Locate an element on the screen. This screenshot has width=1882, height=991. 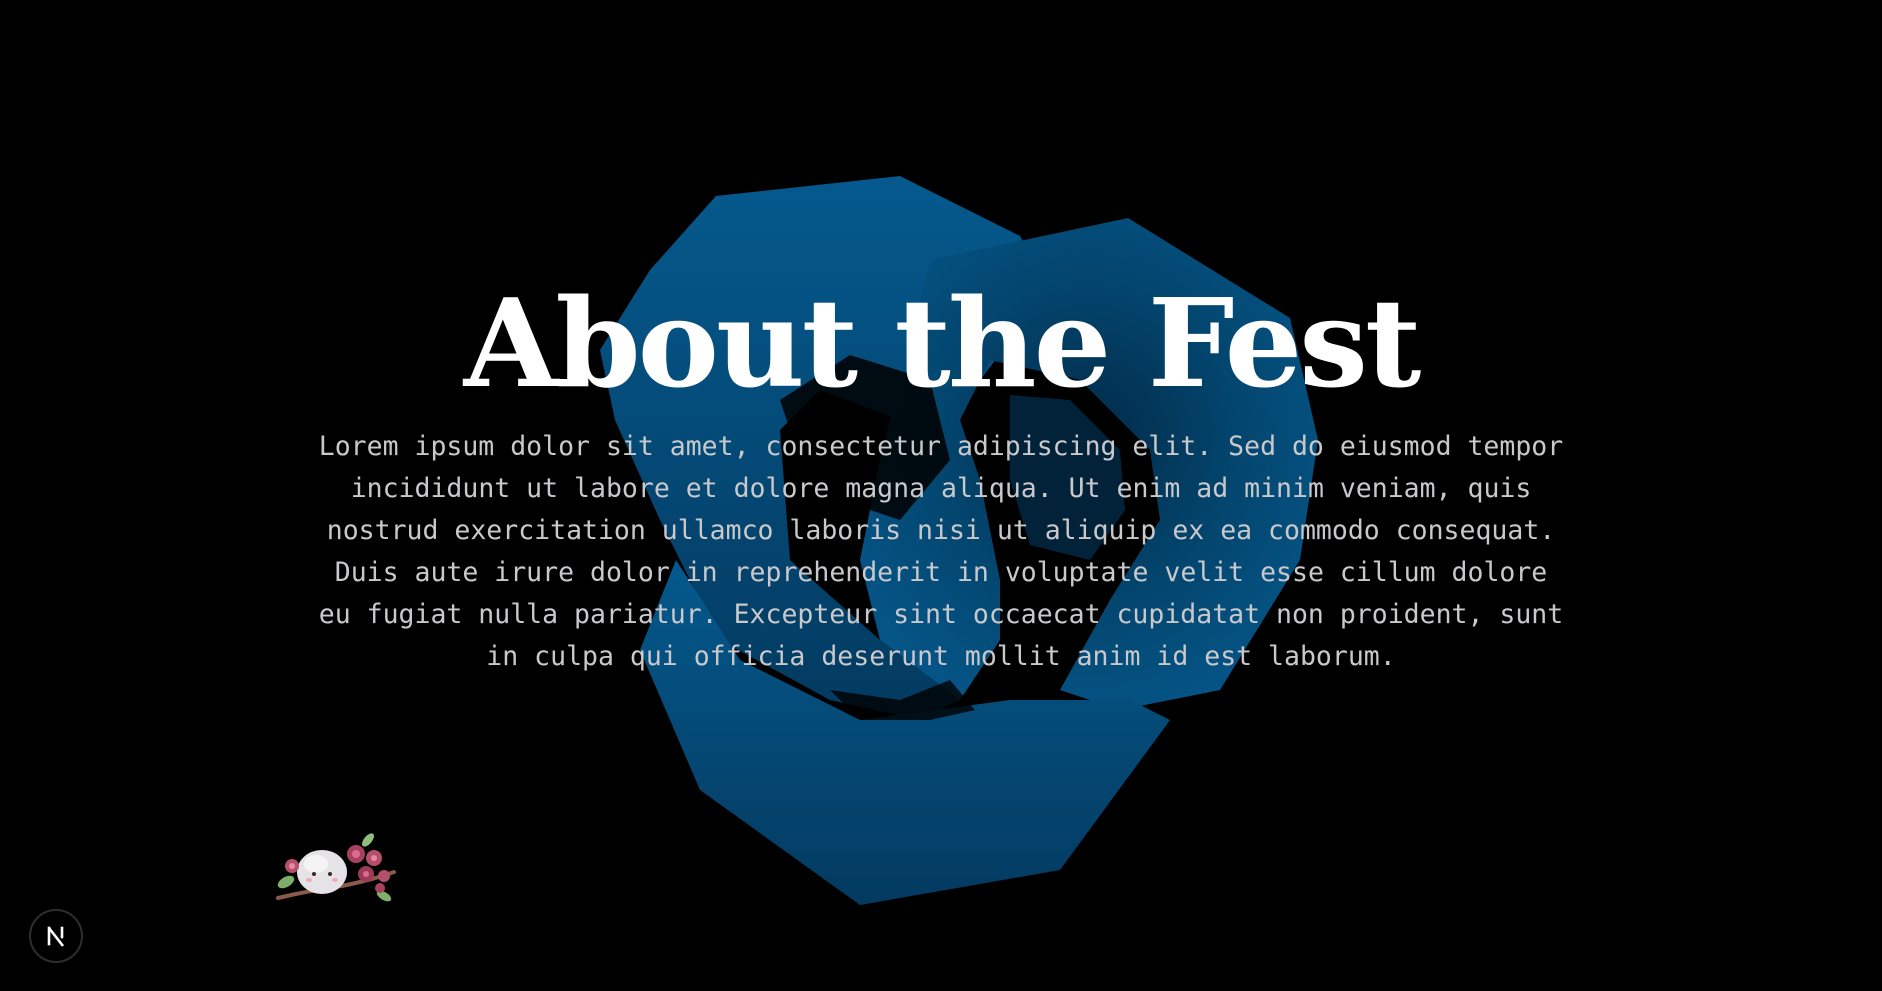
nextjs-logo-icon is located at coordinates (56, 936).